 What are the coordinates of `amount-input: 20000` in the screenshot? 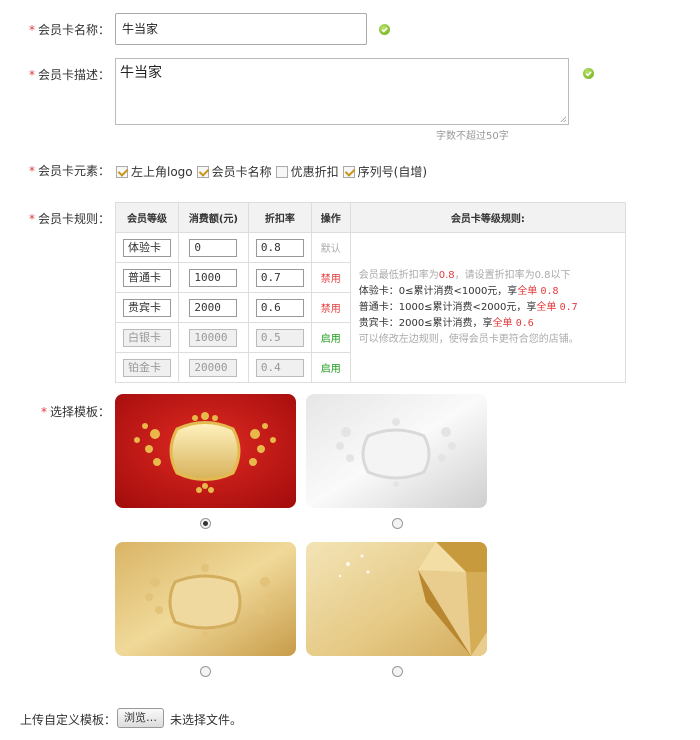 It's located at (213, 367).